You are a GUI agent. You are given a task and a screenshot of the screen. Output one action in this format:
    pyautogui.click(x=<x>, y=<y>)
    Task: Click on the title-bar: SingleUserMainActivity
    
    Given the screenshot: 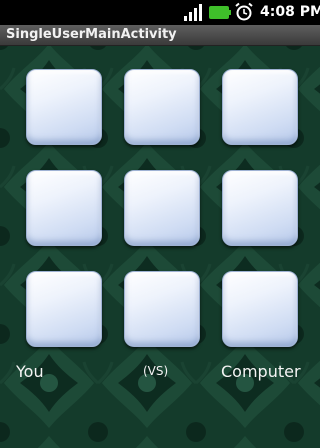 What is the action you would take?
    pyautogui.click(x=160, y=35)
    